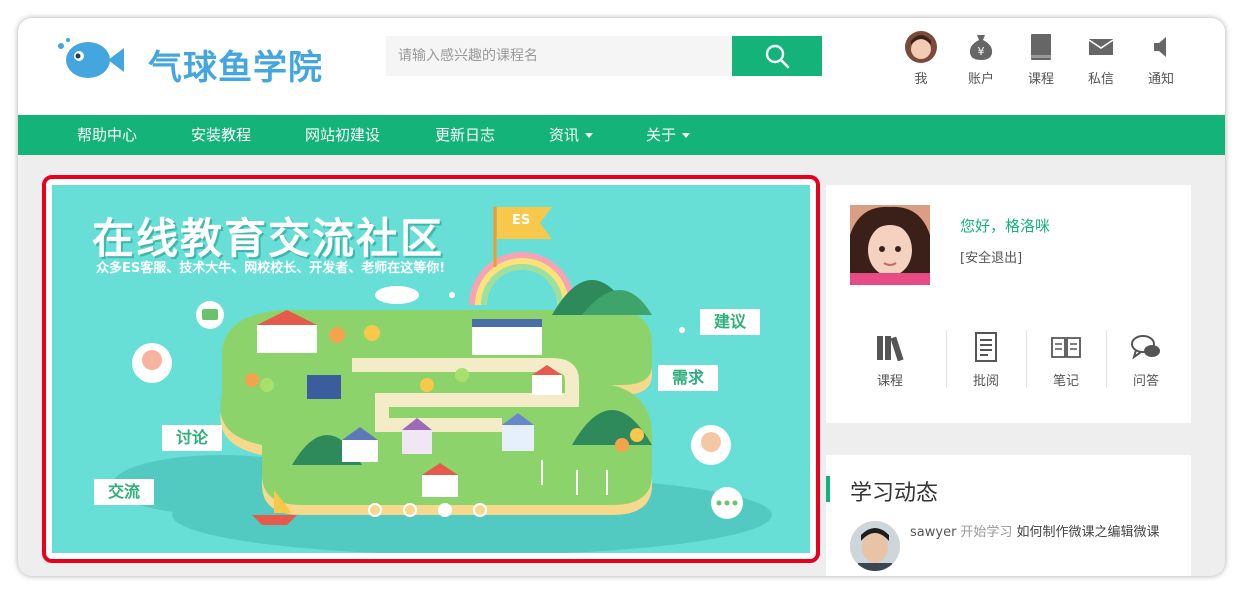  I want to click on banner-flag-text: ES, so click(521, 220).